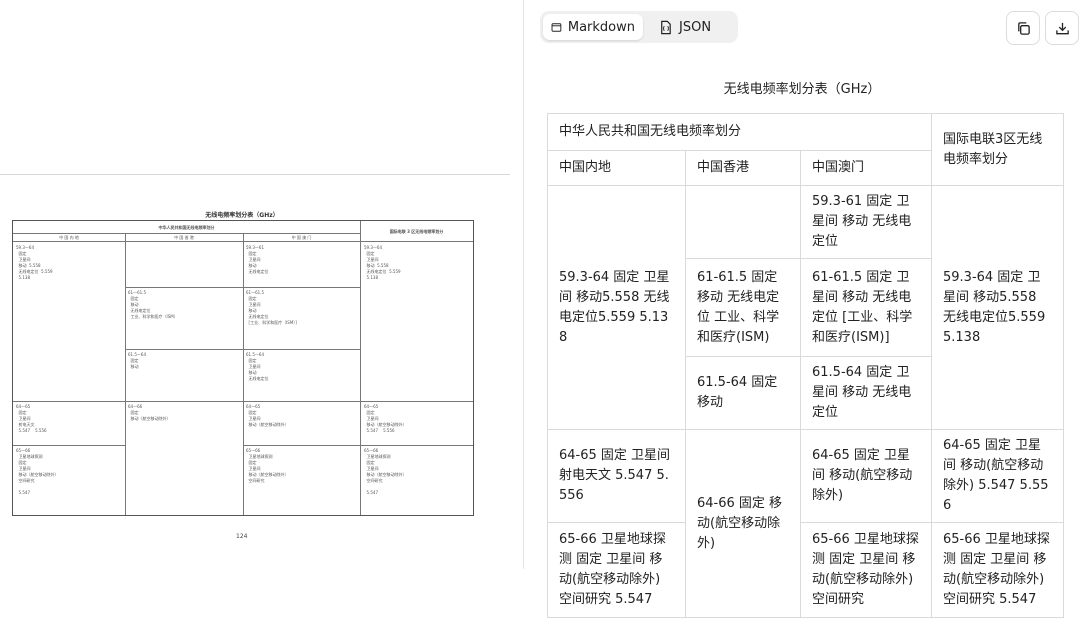  I want to click on source-cell: 64—65 固定 卫星间 移动（航空移动除外） 5.547 5.556, so click(385, 418).